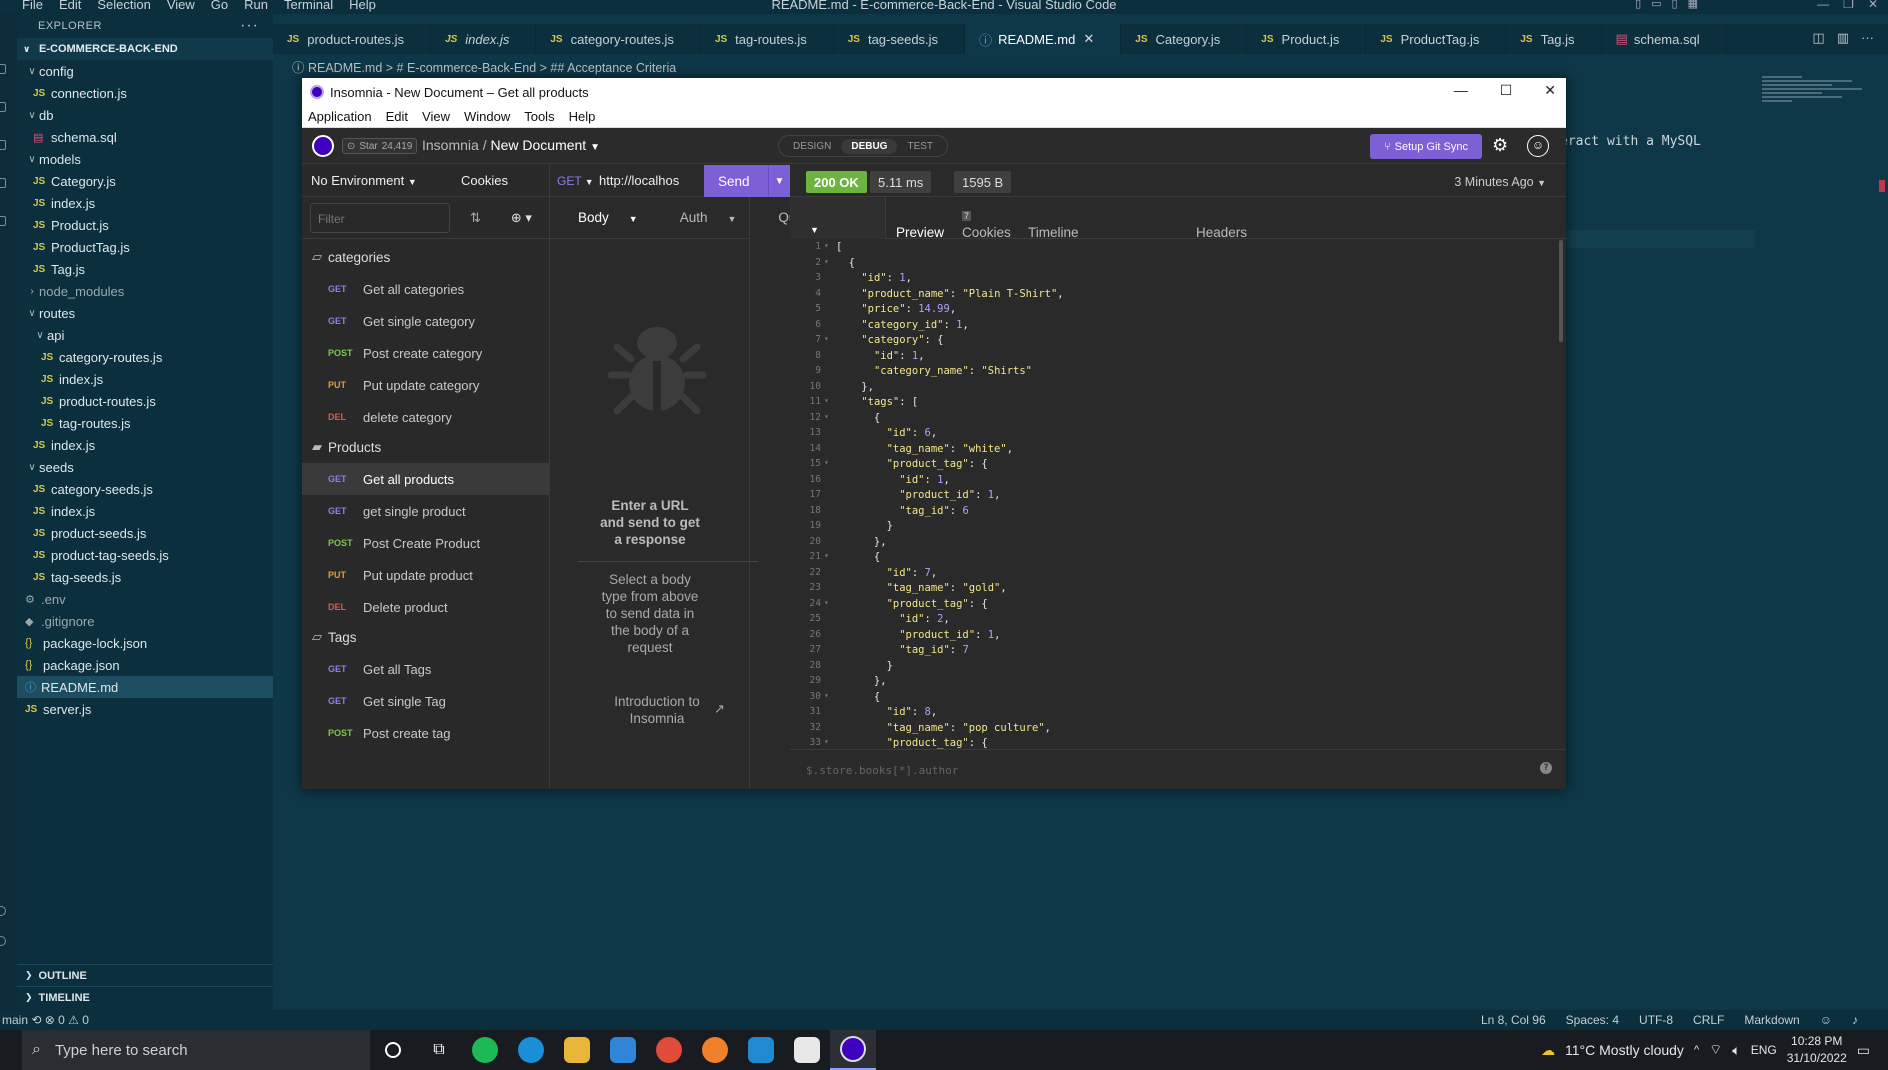  What do you see at coordinates (145, 313) in the screenshot?
I see `tree-item: ∨ routes` at bounding box center [145, 313].